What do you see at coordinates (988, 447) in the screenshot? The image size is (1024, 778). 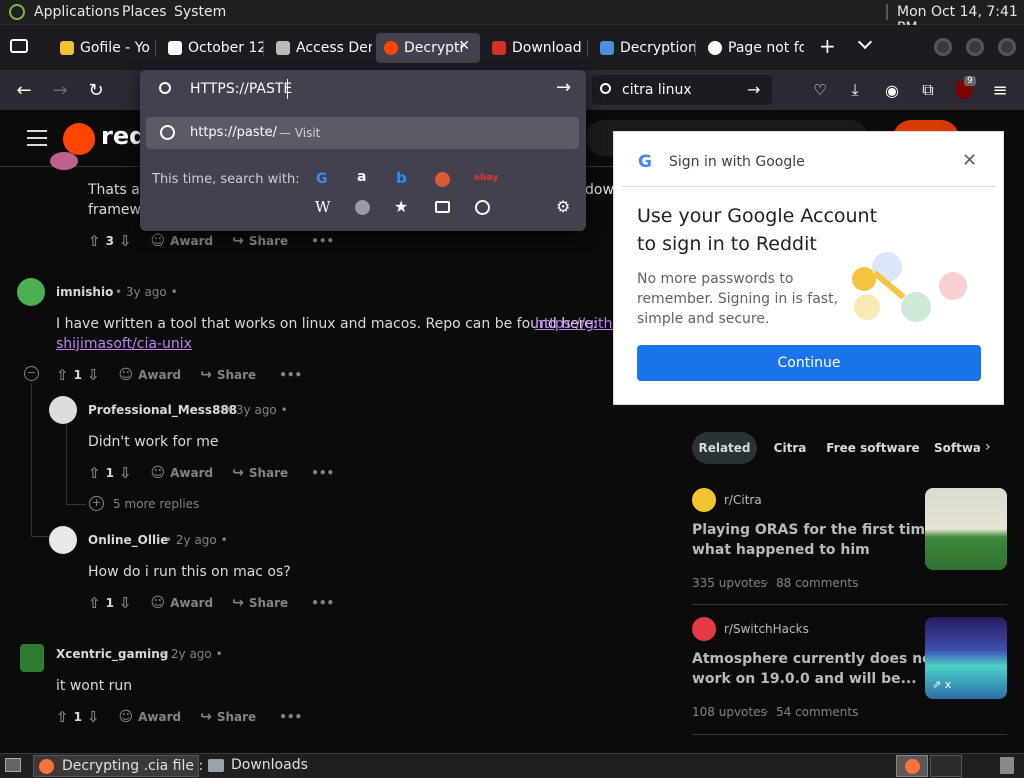 I see `chips-chevron-right-icon: ›` at bounding box center [988, 447].